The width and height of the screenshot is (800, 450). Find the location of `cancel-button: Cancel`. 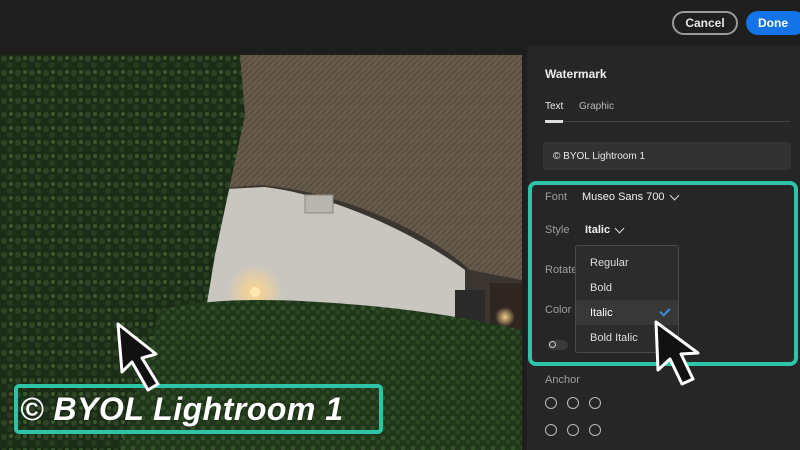

cancel-button: Cancel is located at coordinates (705, 23).